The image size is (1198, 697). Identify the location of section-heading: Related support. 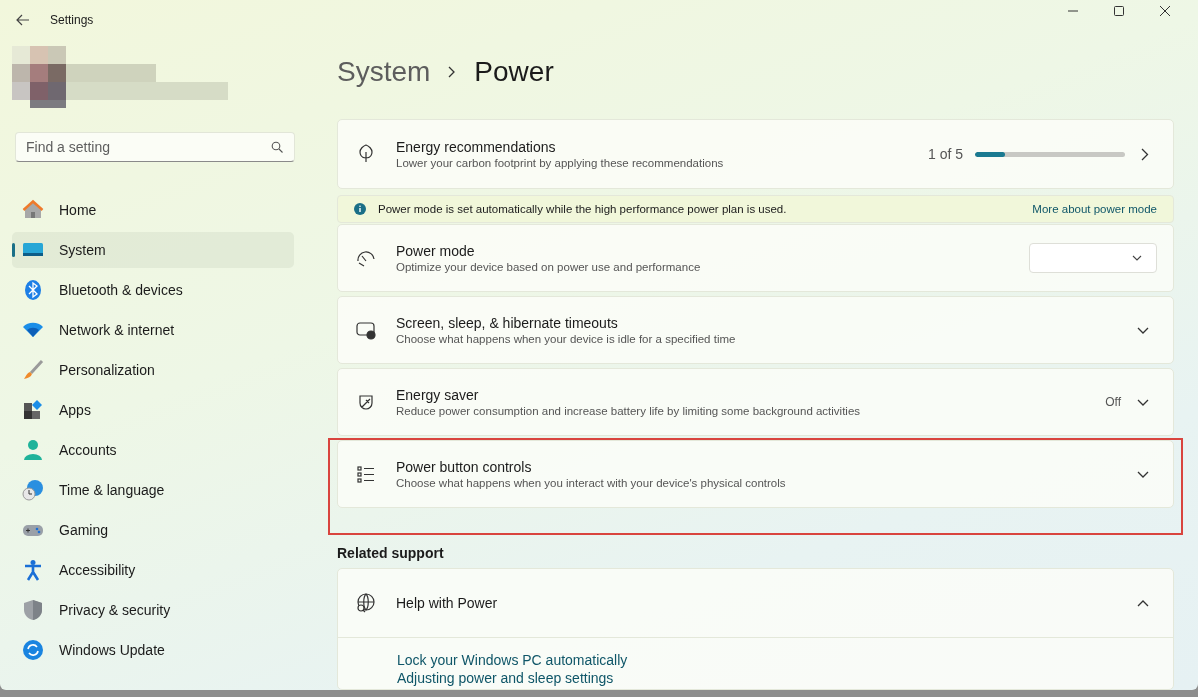
(391, 553).